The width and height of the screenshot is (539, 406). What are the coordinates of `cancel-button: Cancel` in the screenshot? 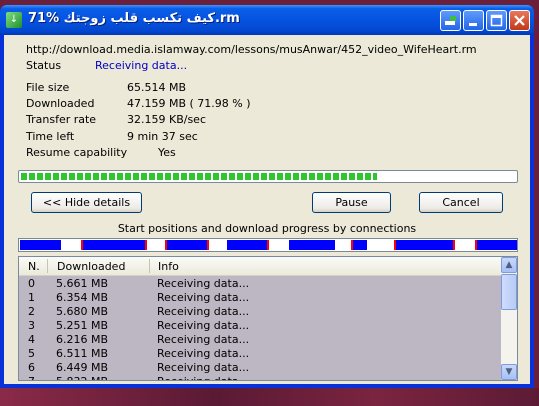 It's located at (461, 202).